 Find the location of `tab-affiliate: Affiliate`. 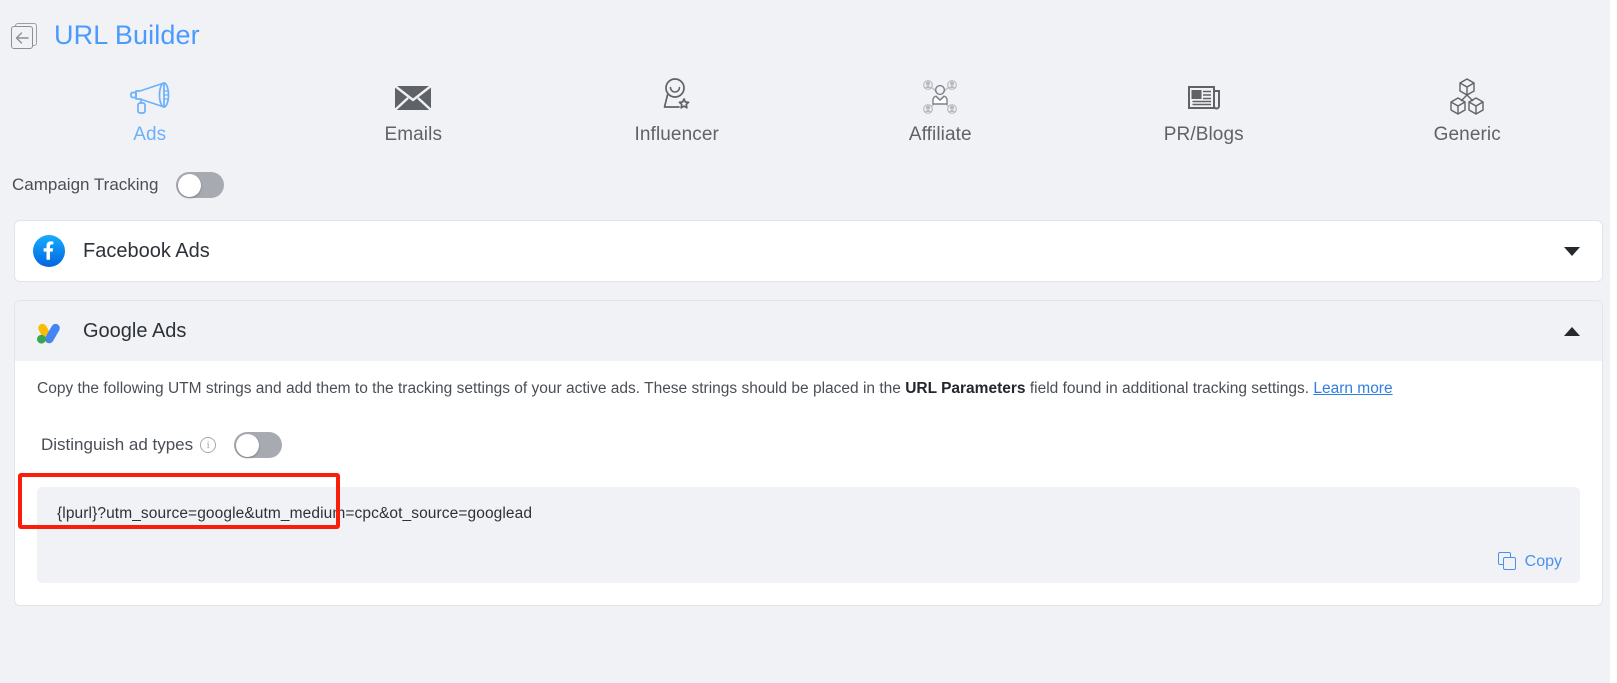

tab-affiliate: Affiliate is located at coordinates (941, 105).